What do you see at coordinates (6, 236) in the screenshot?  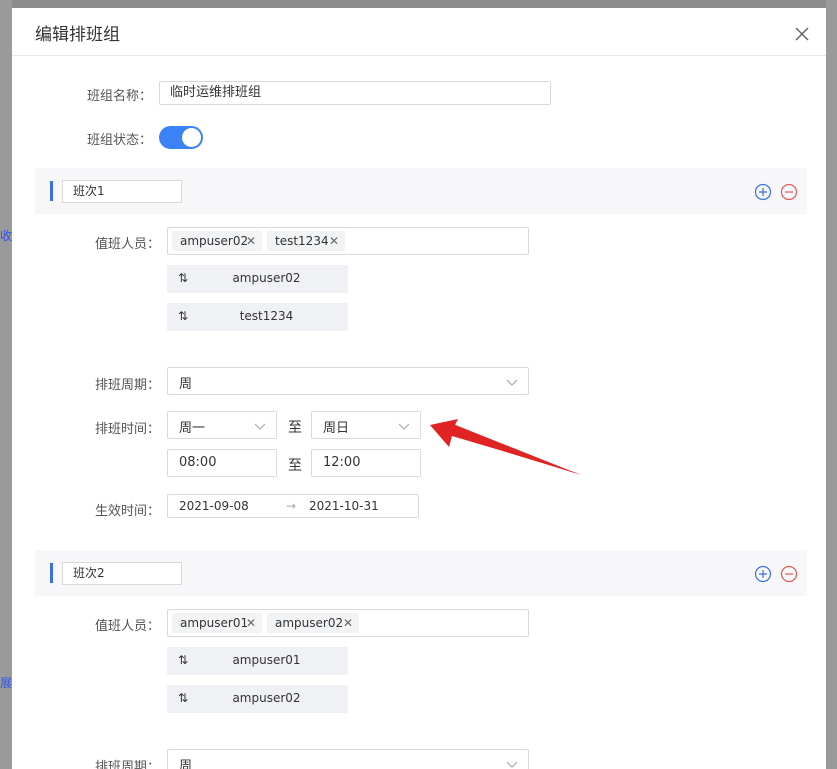 I see `background-text: 收` at bounding box center [6, 236].